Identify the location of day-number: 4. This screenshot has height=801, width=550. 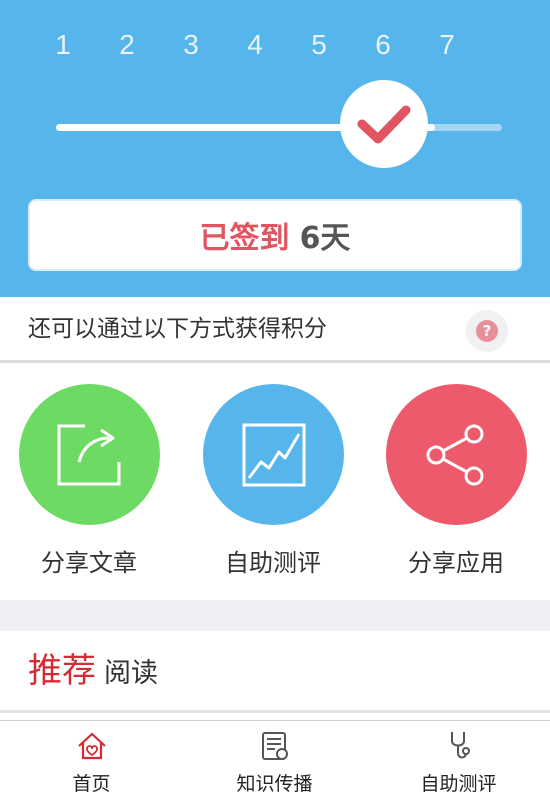
(255, 44).